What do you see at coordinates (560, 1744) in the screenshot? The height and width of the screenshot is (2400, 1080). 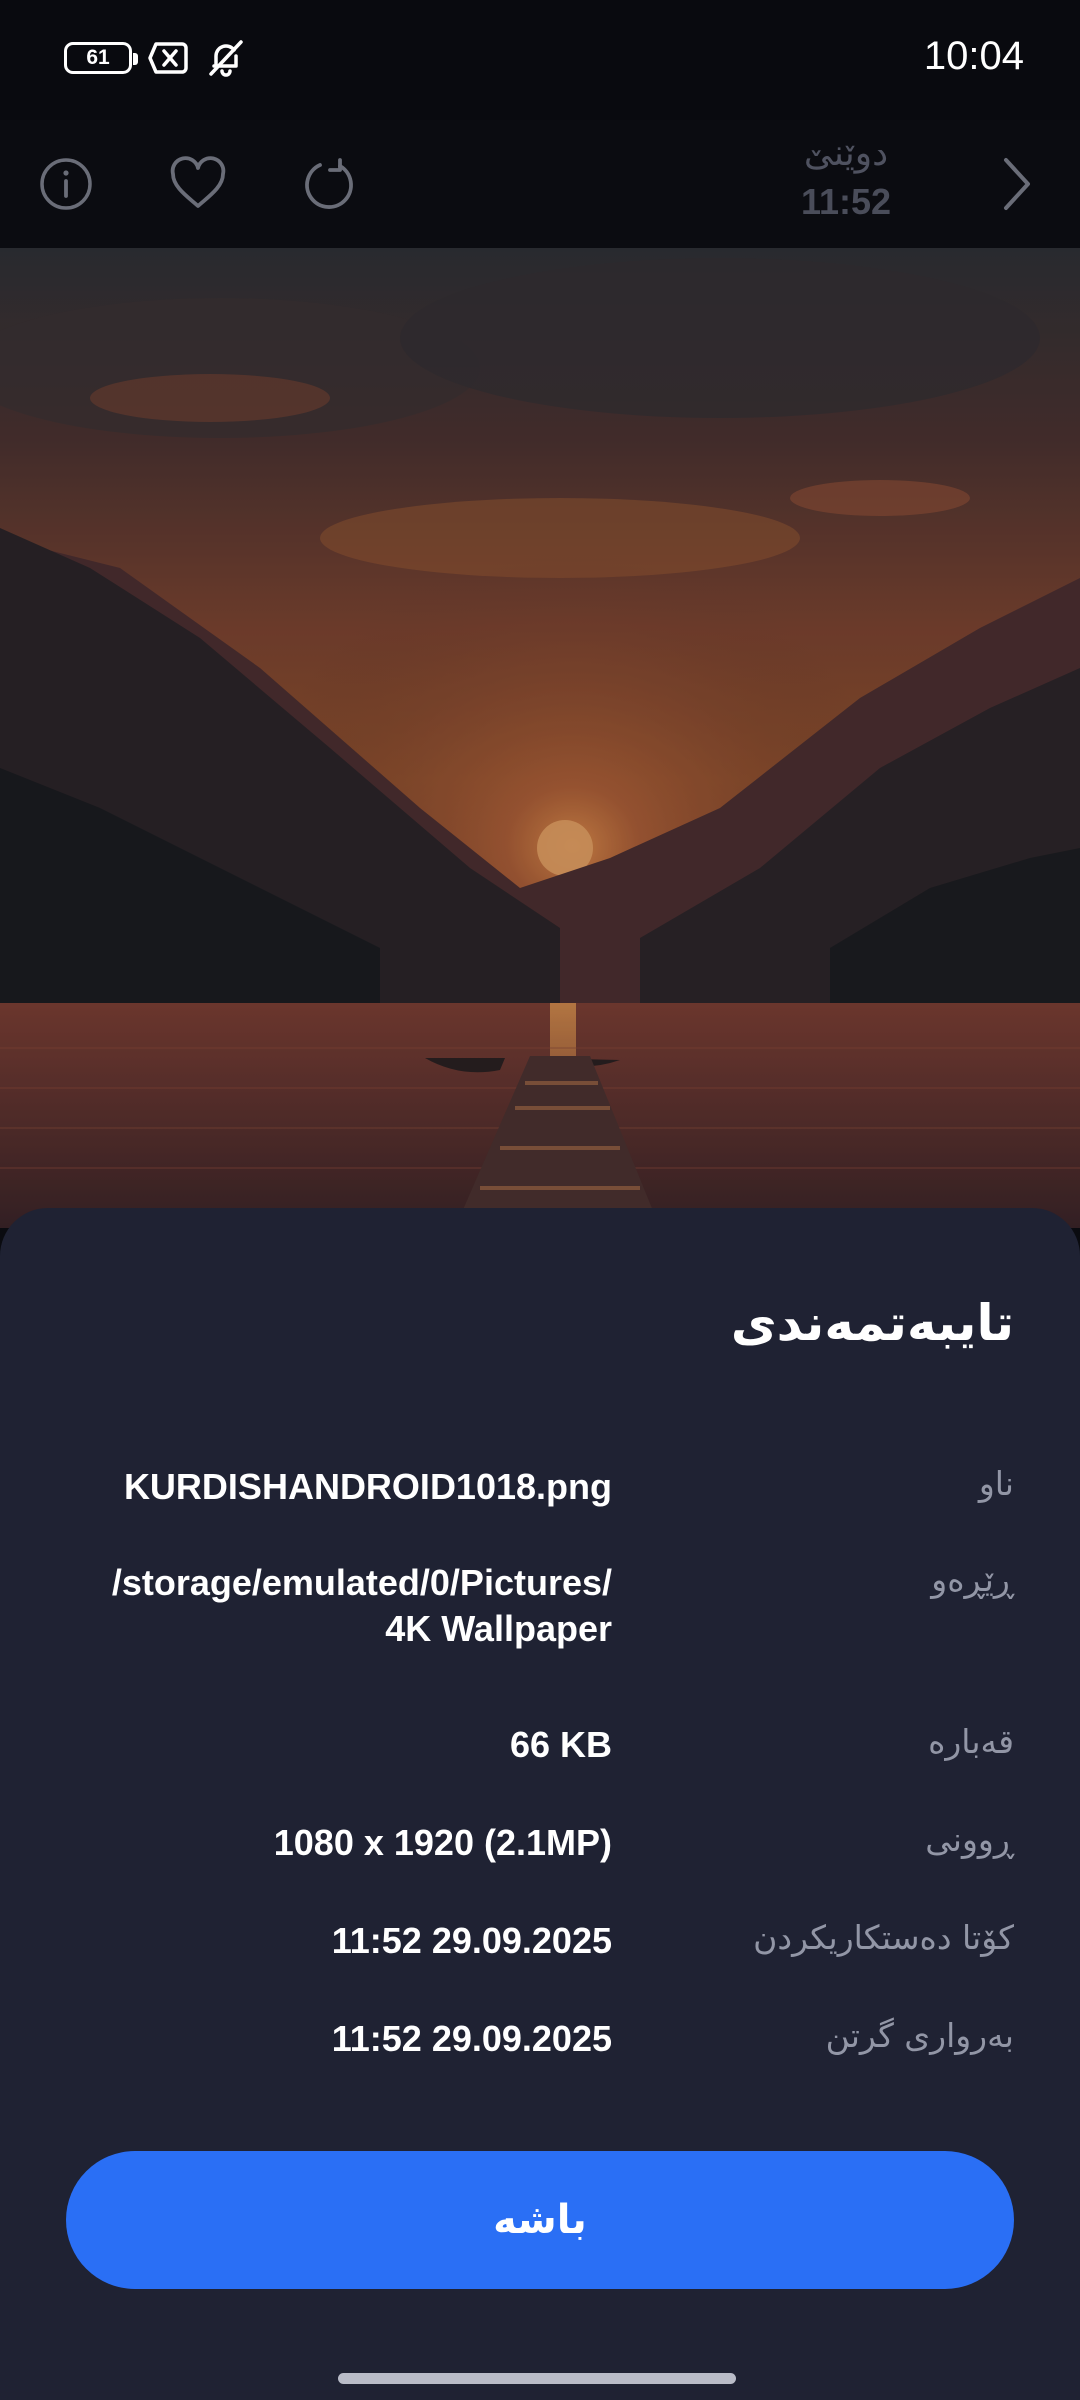 I see `property-value: 66 KB` at bounding box center [560, 1744].